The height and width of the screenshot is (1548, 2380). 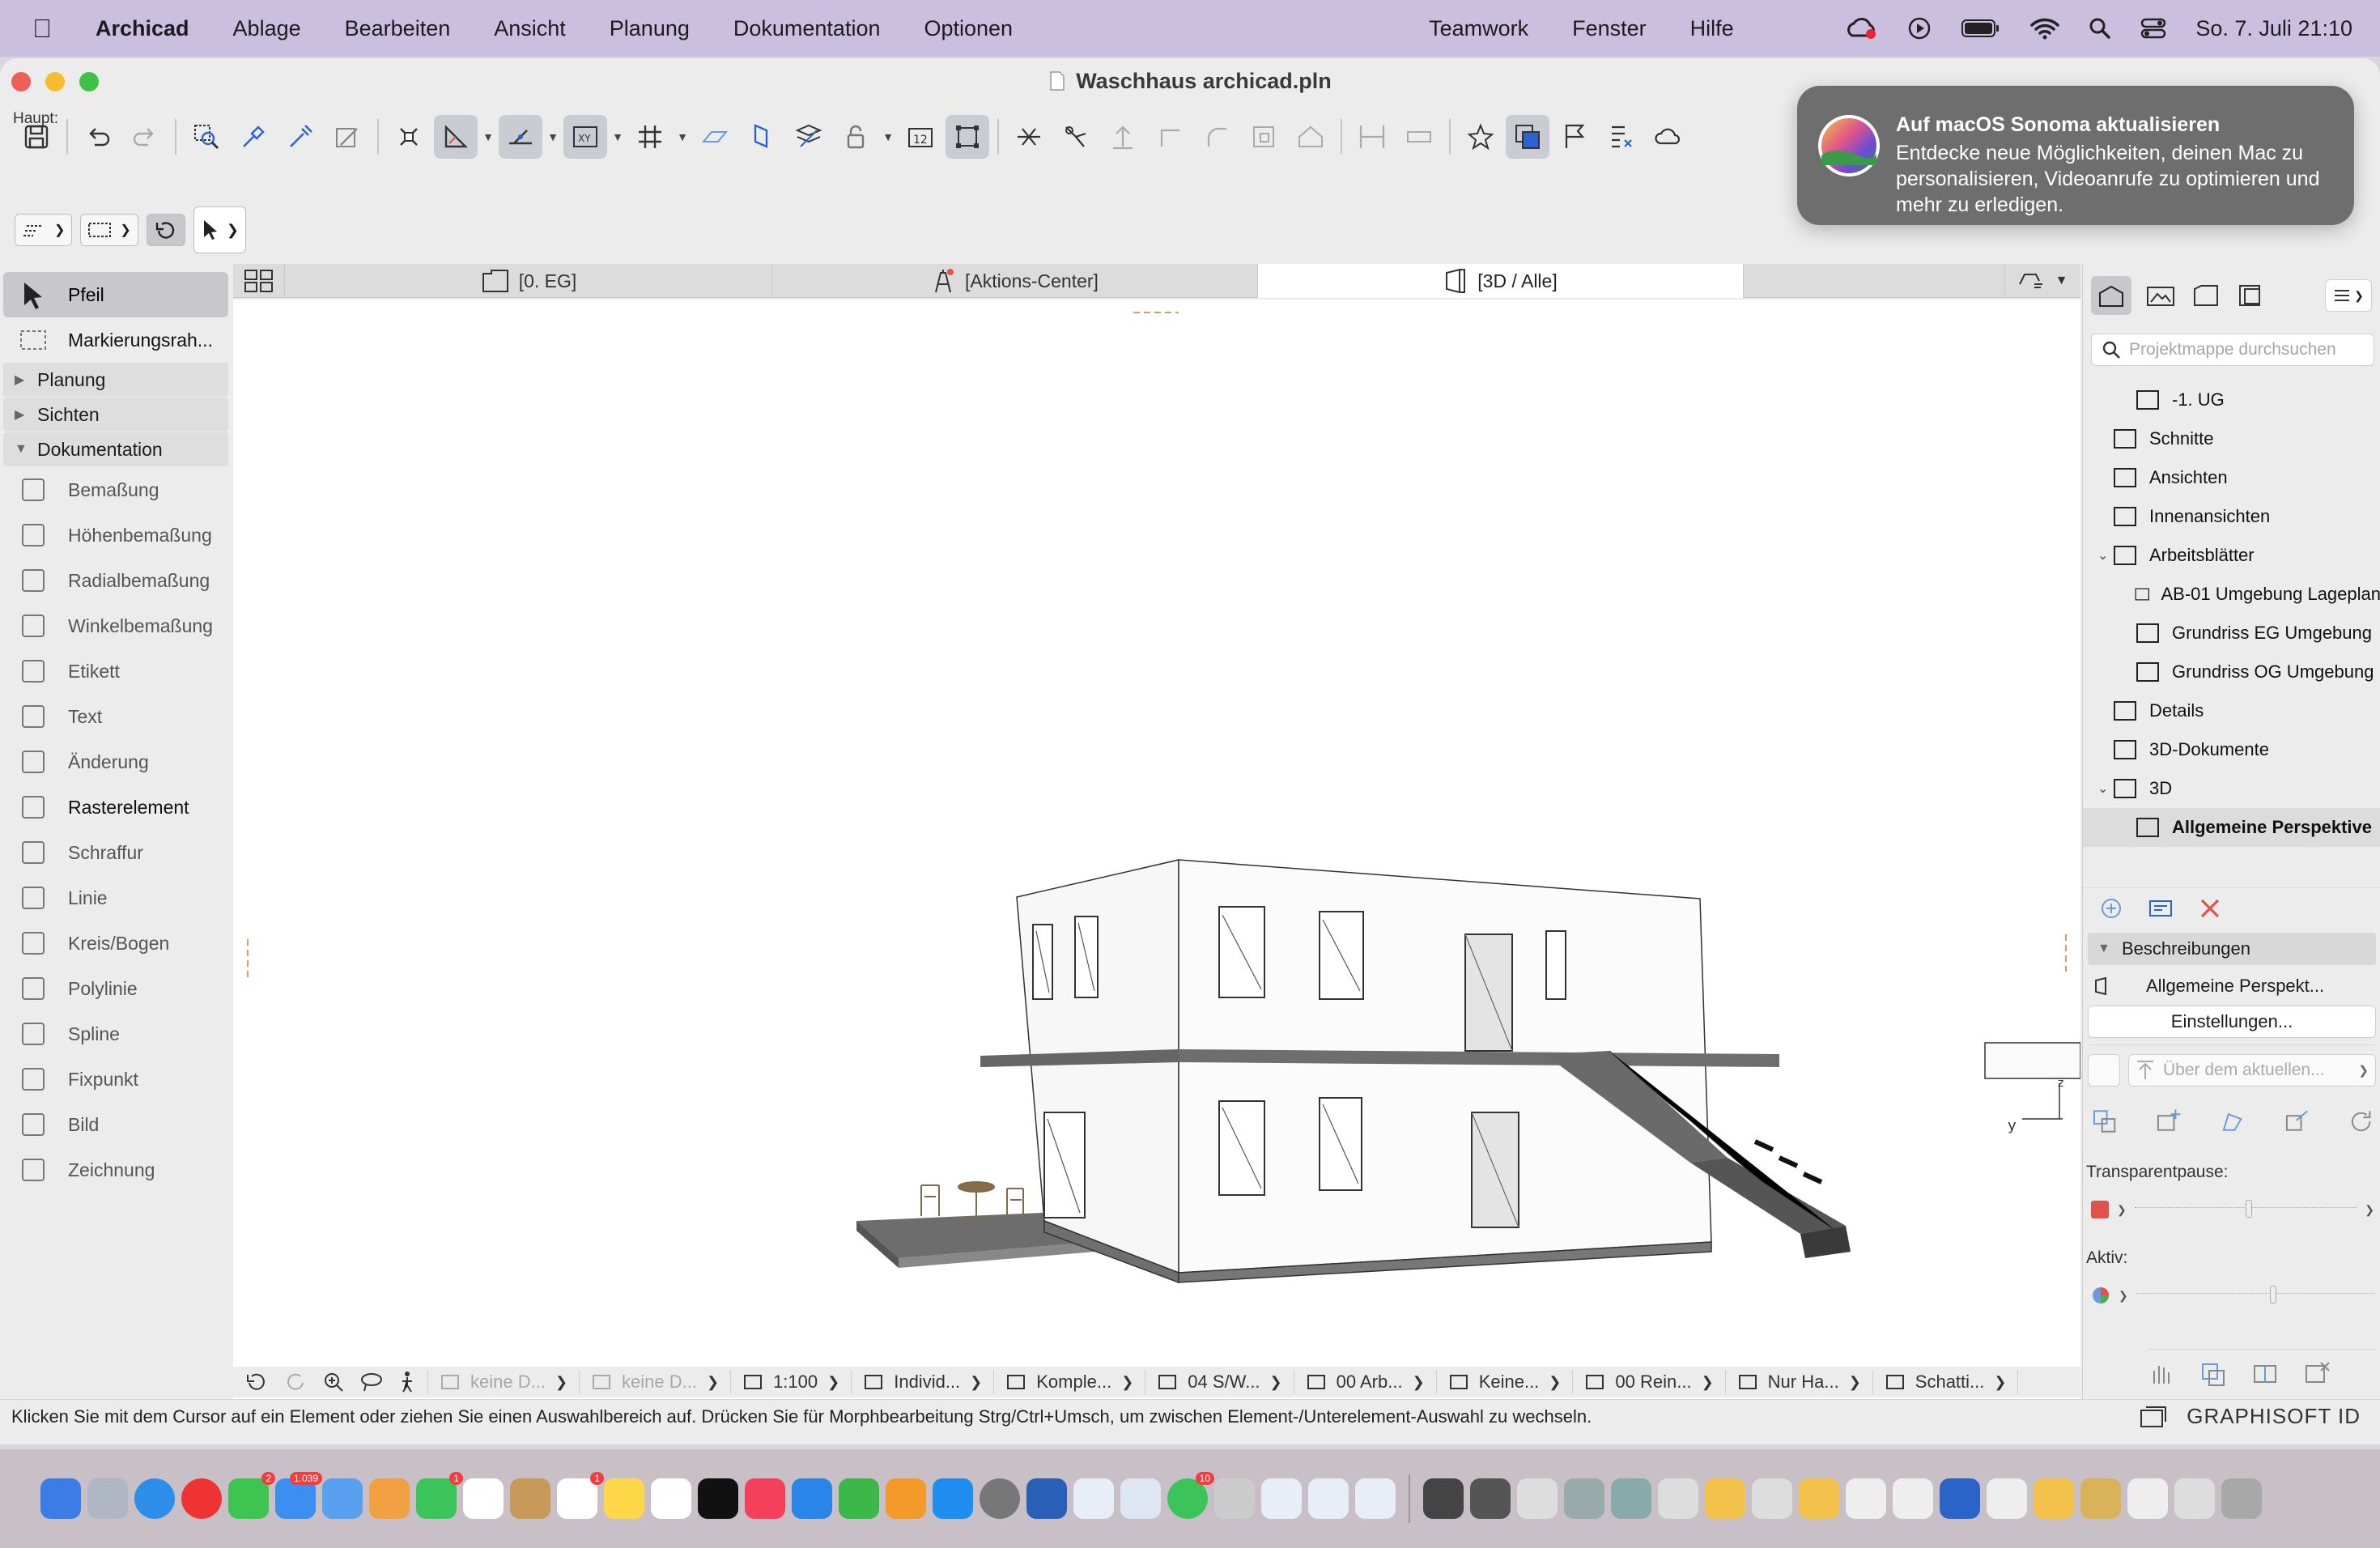 I want to click on adjust-button, so click(x=1123, y=137).